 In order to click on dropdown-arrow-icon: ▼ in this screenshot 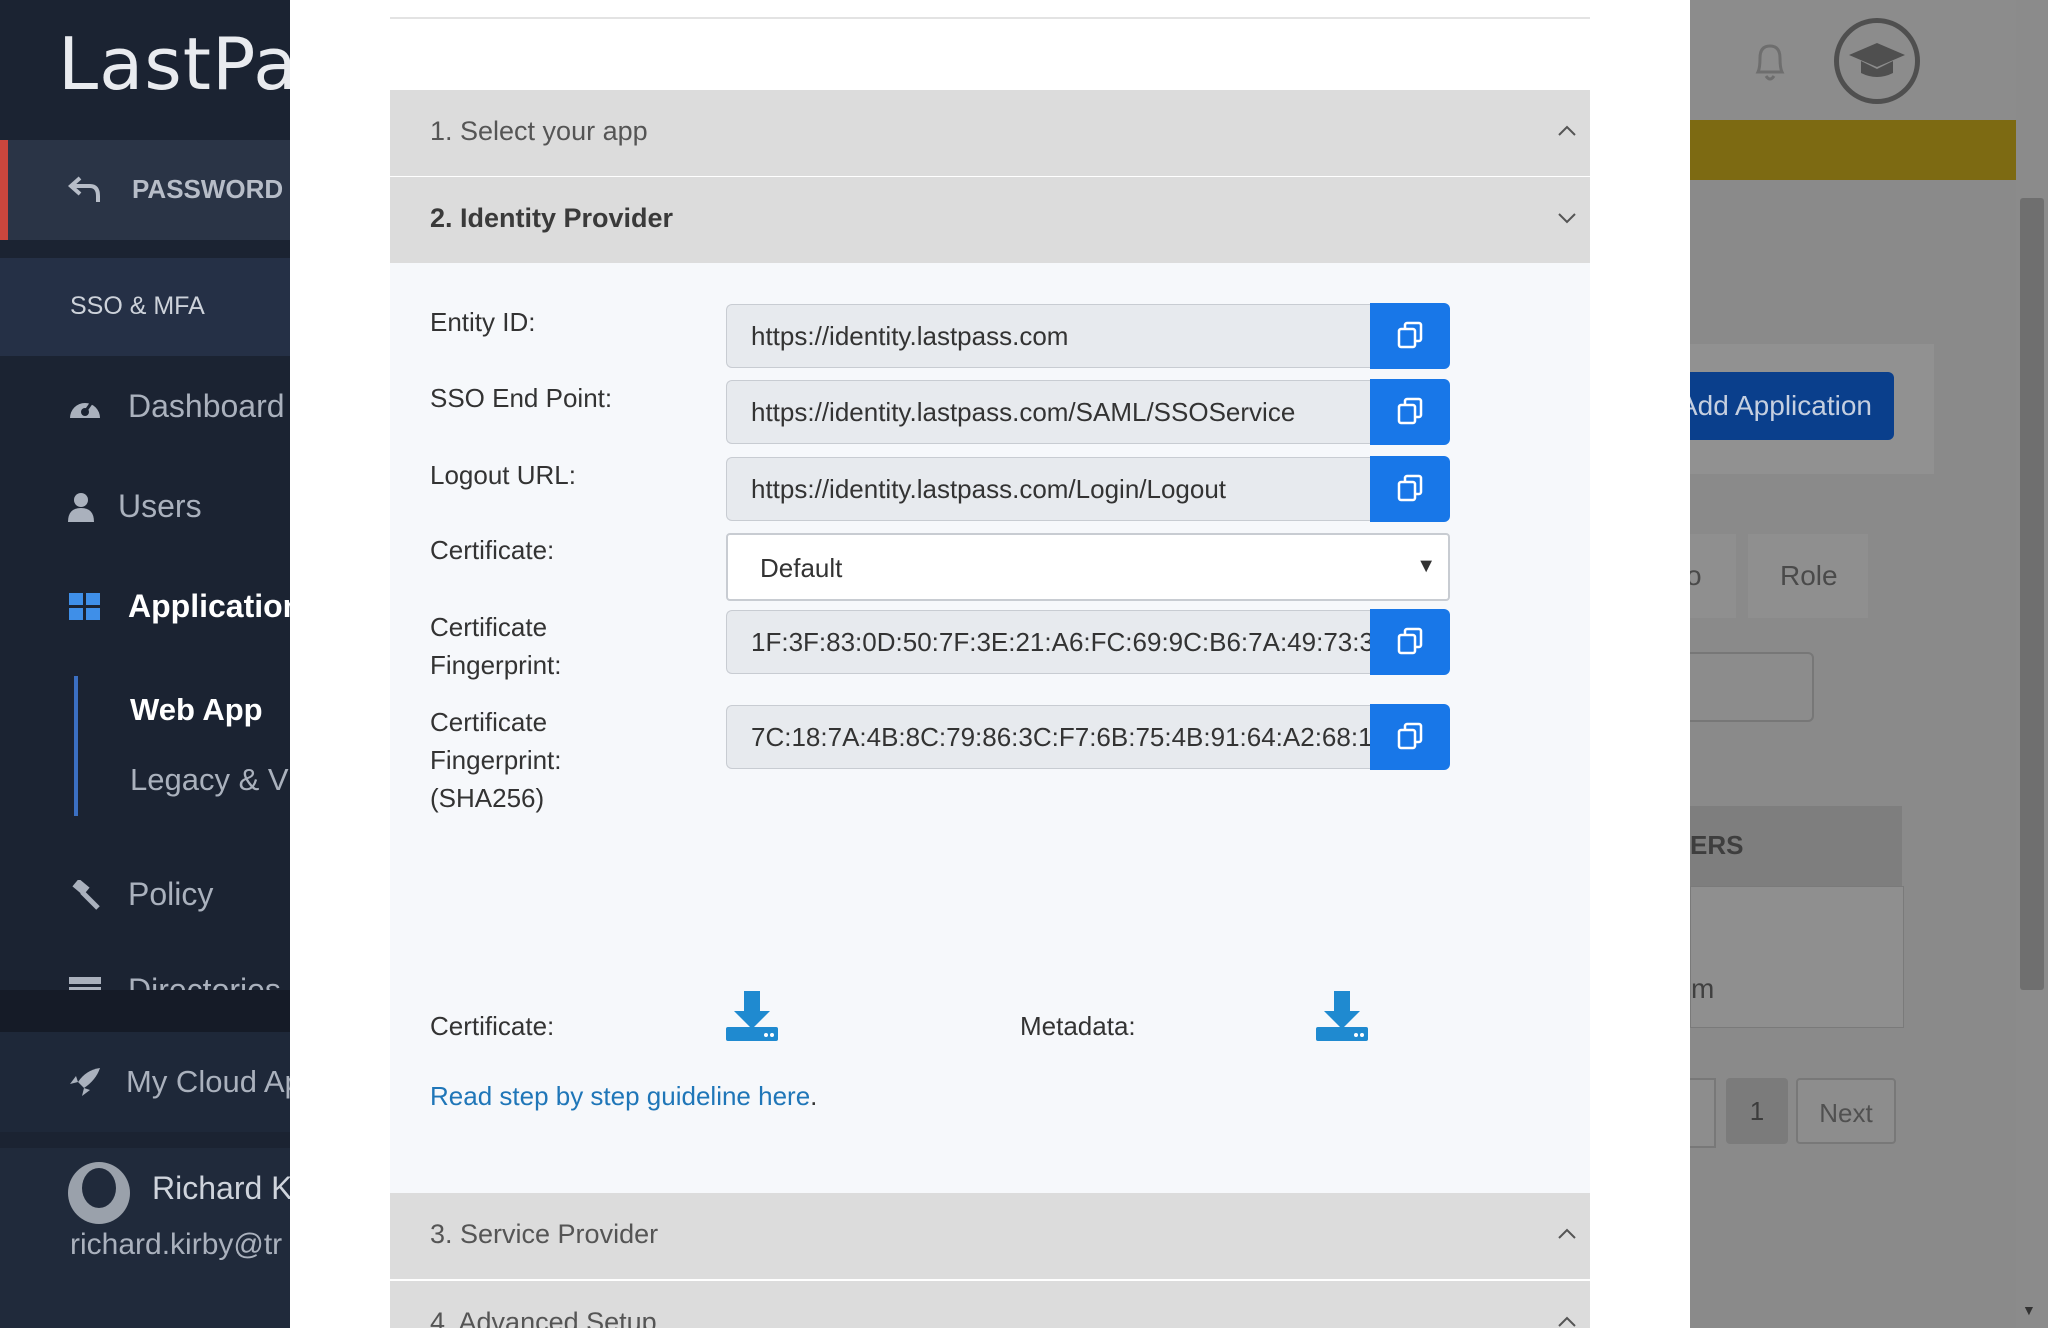, I will do `click(1426, 566)`.